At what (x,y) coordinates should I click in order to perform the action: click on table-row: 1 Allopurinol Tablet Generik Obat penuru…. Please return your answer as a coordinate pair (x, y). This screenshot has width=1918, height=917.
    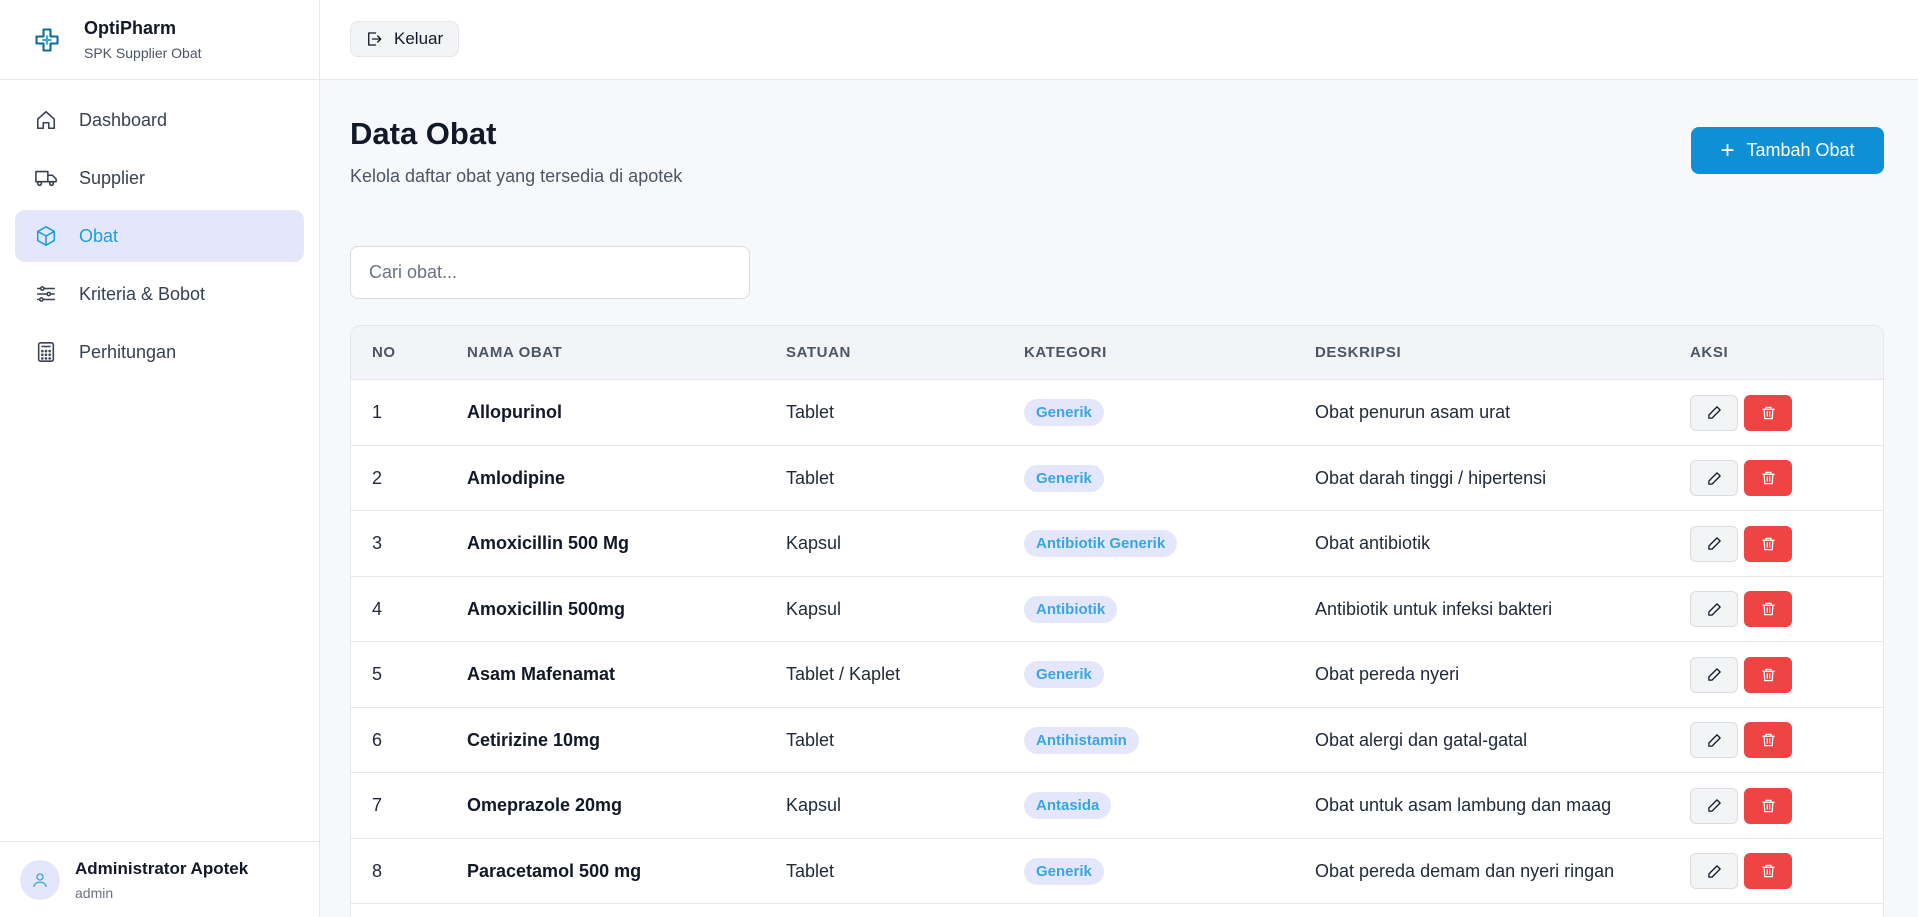
    Looking at the image, I should click on (1117, 413).